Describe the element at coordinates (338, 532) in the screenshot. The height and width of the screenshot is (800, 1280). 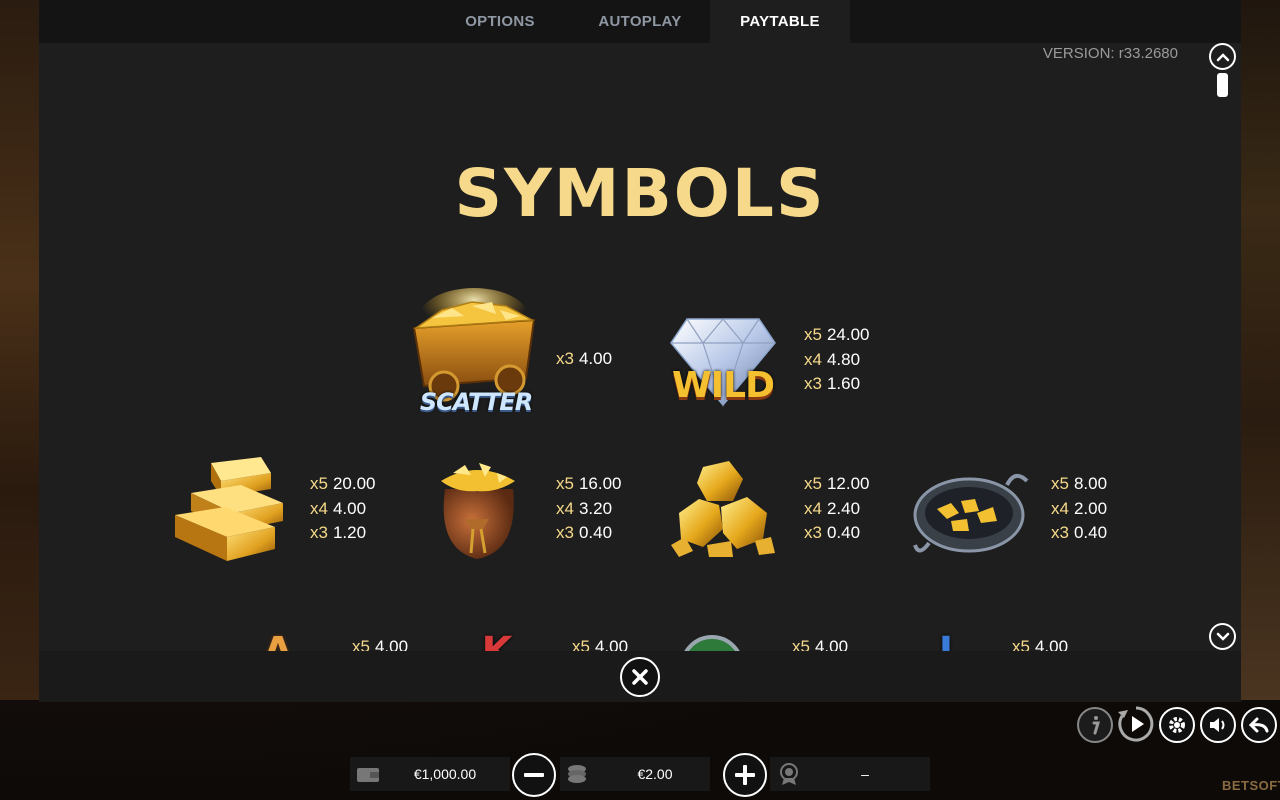
I see `pay-line: x3 1.20` at that location.